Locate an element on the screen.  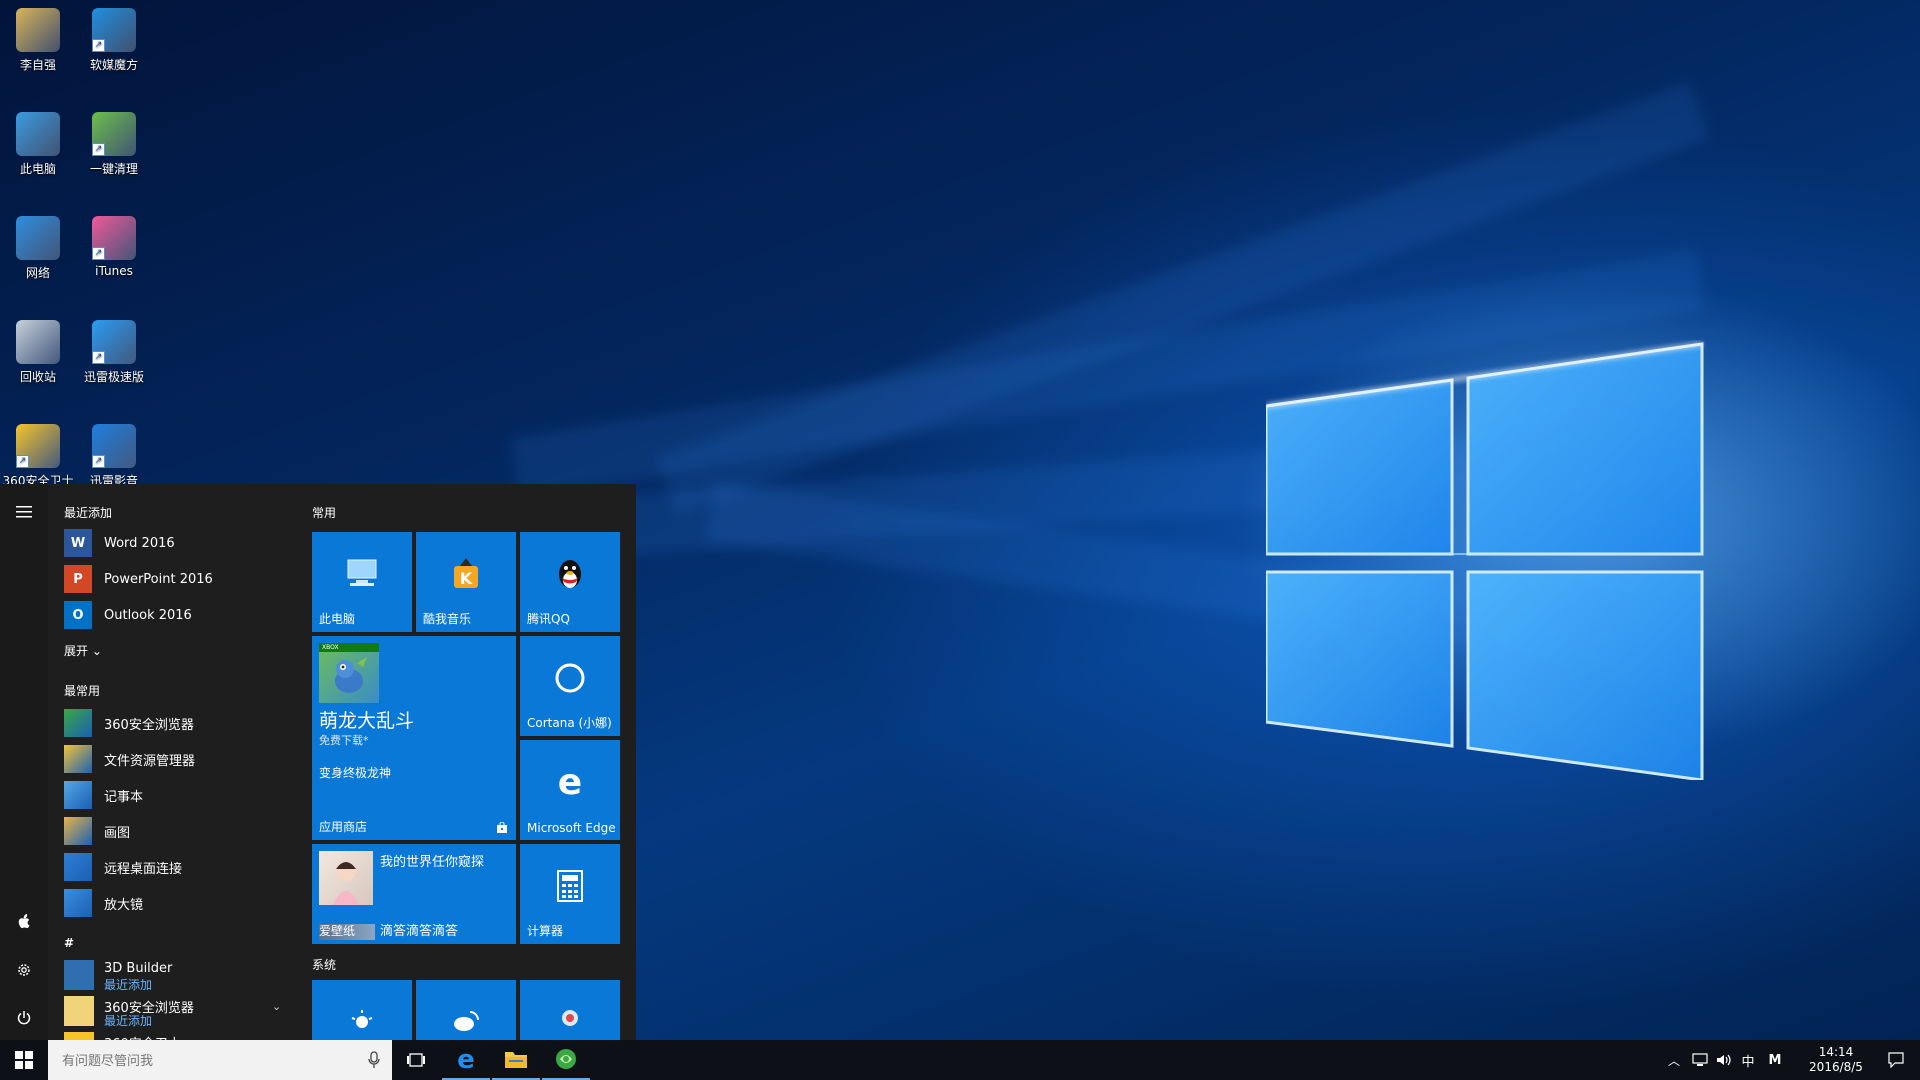
all-apps-item: 360安全浏览器 最近添加 is located at coordinates (179, 1011).